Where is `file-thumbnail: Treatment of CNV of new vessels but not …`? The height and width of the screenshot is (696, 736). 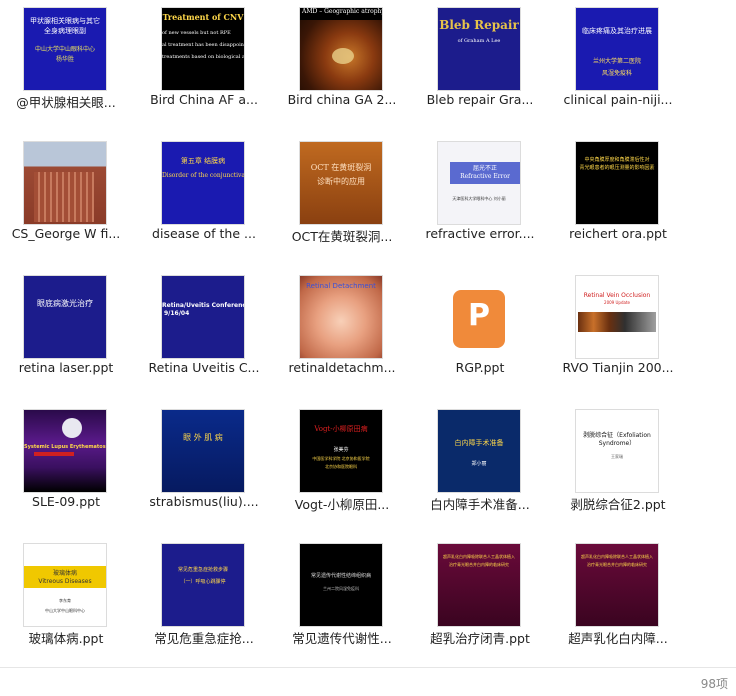 file-thumbnail: Treatment of CNV of new vessels but not … is located at coordinates (203, 49).